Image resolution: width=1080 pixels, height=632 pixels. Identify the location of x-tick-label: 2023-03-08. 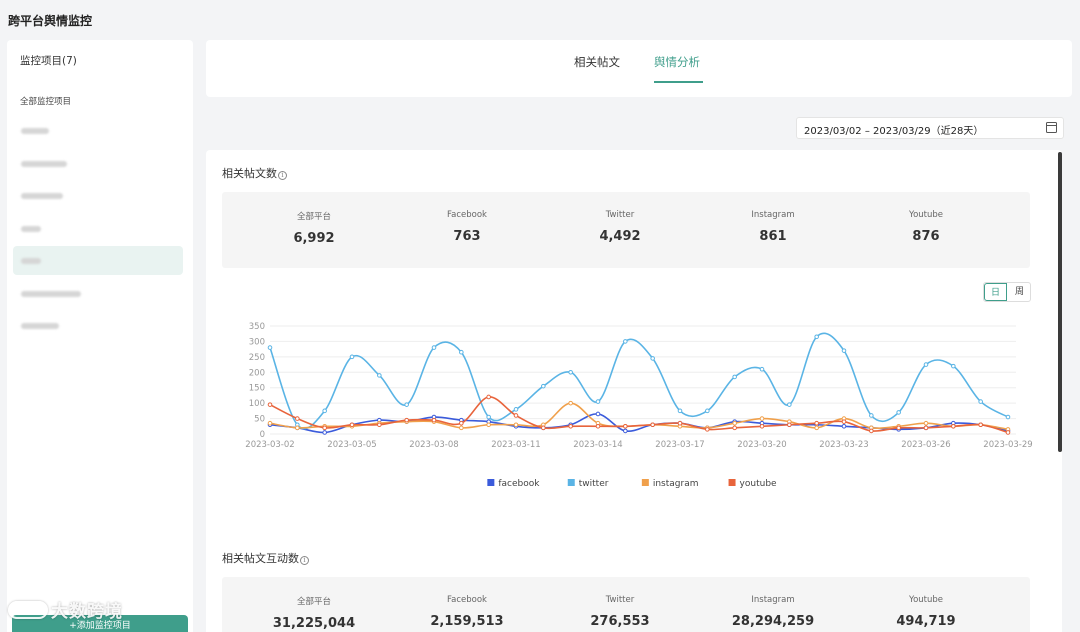
(433, 445).